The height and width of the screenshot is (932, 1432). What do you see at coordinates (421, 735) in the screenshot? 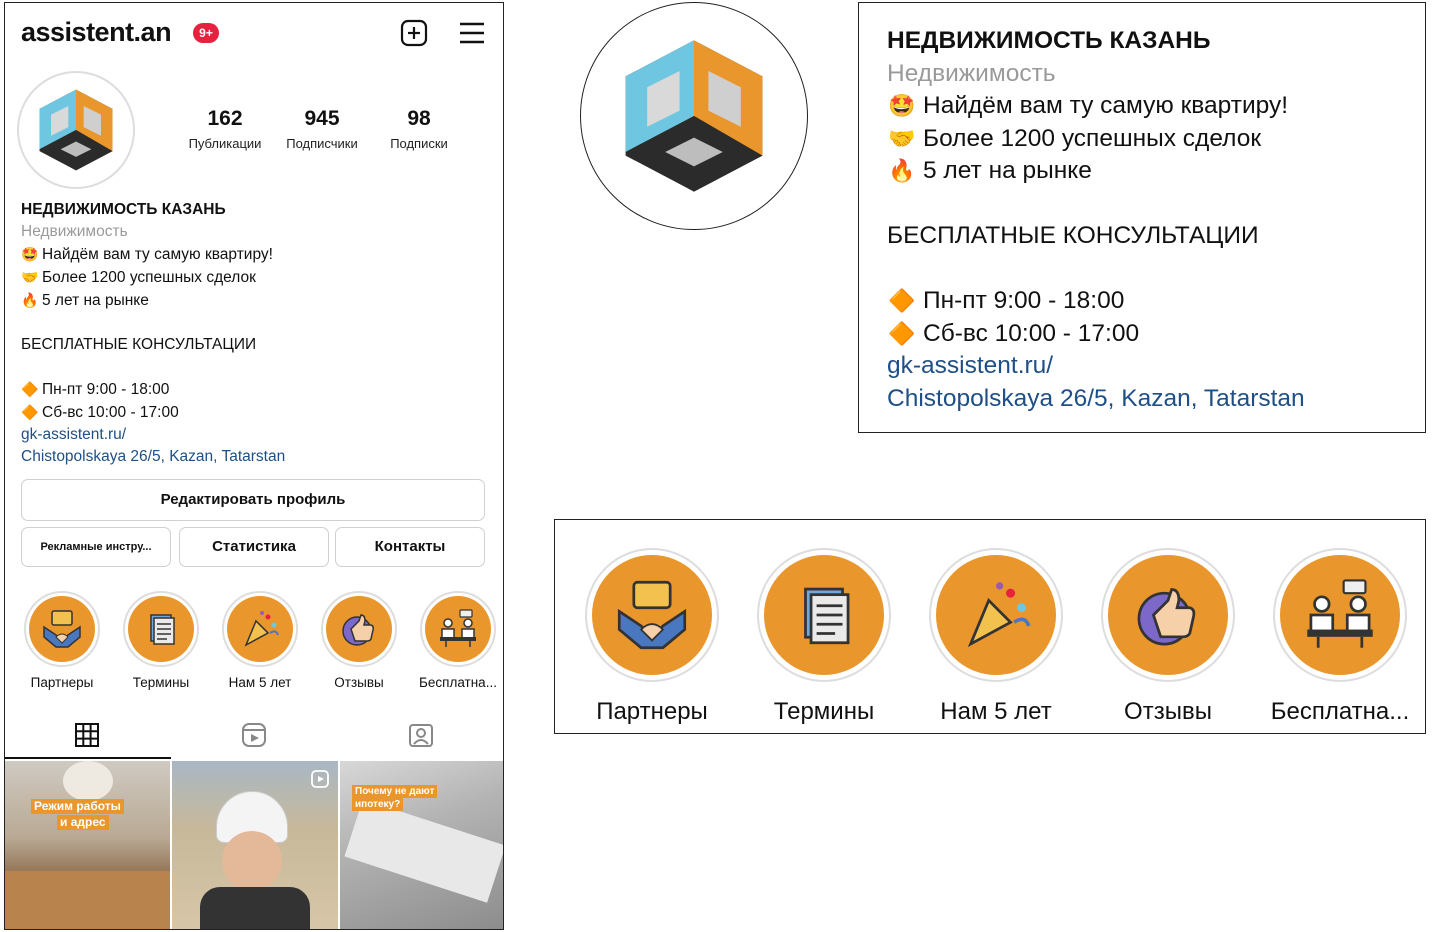
I see `tagged-icon` at bounding box center [421, 735].